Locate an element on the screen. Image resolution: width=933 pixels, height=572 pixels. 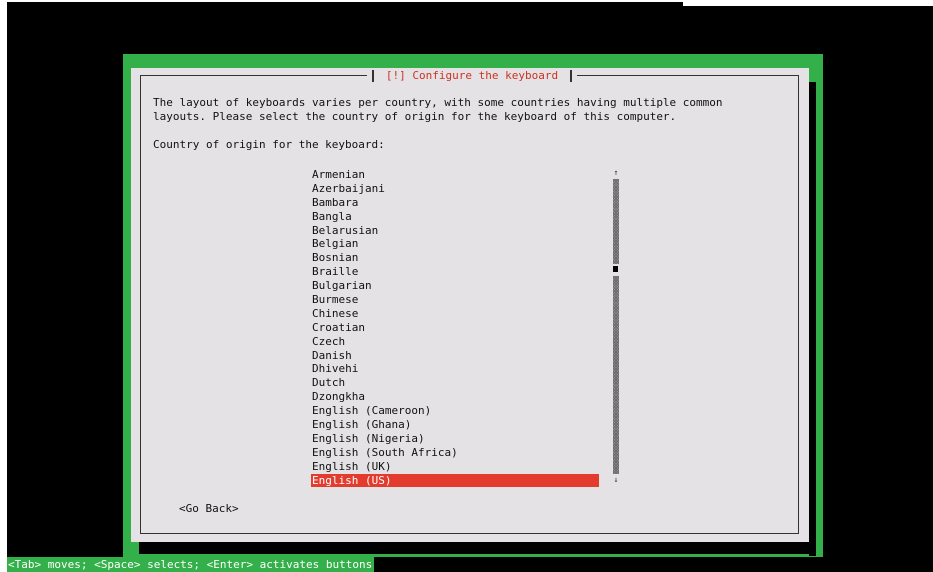
list-item: Danish is located at coordinates (455, 356).